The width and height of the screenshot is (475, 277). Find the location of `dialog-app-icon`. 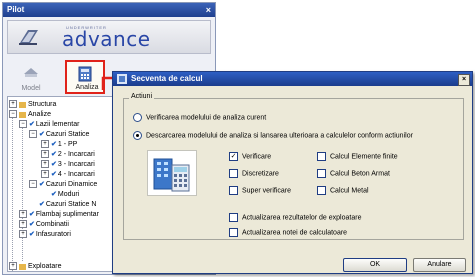

dialog-app-icon is located at coordinates (122, 79).